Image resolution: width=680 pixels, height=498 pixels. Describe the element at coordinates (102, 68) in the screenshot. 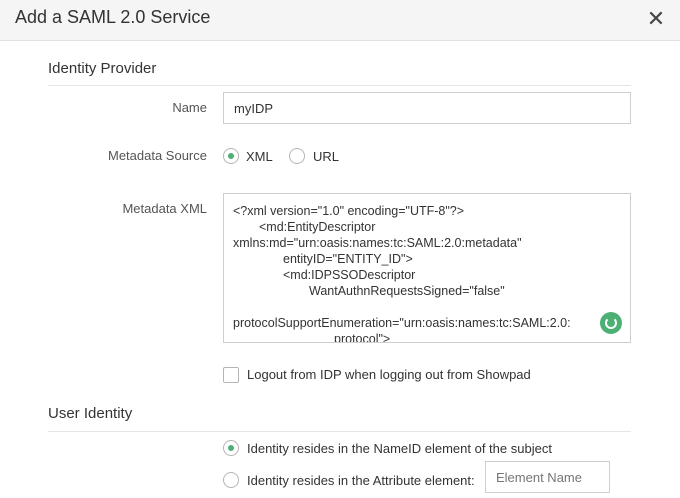

I see `identity-provider-heading: Identity Provider` at that location.